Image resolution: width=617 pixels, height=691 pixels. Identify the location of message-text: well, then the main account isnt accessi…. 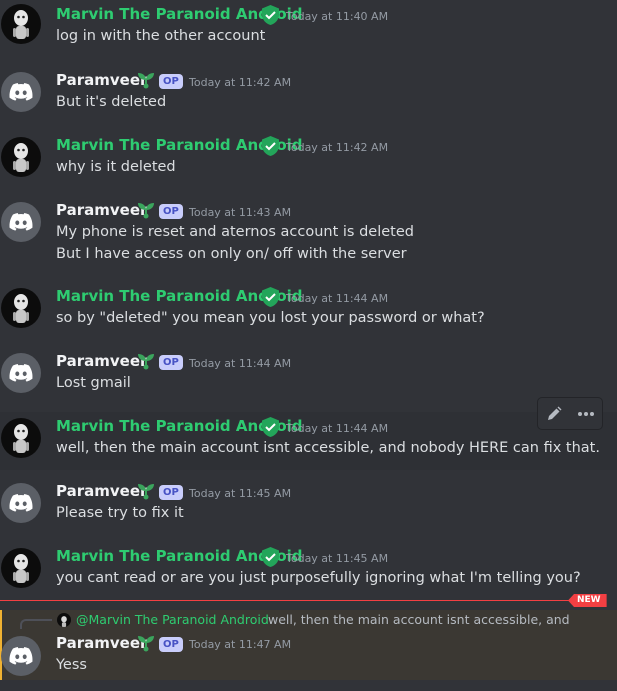
(328, 448).